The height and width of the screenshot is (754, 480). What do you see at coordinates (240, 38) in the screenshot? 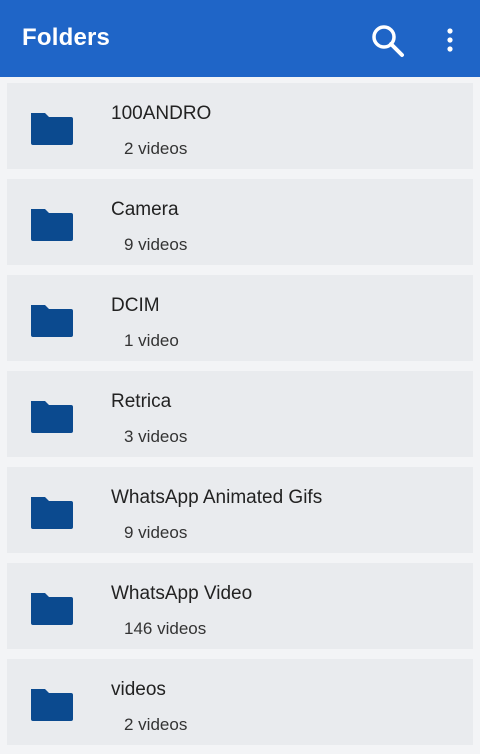
I see `app-bar: Folders` at bounding box center [240, 38].